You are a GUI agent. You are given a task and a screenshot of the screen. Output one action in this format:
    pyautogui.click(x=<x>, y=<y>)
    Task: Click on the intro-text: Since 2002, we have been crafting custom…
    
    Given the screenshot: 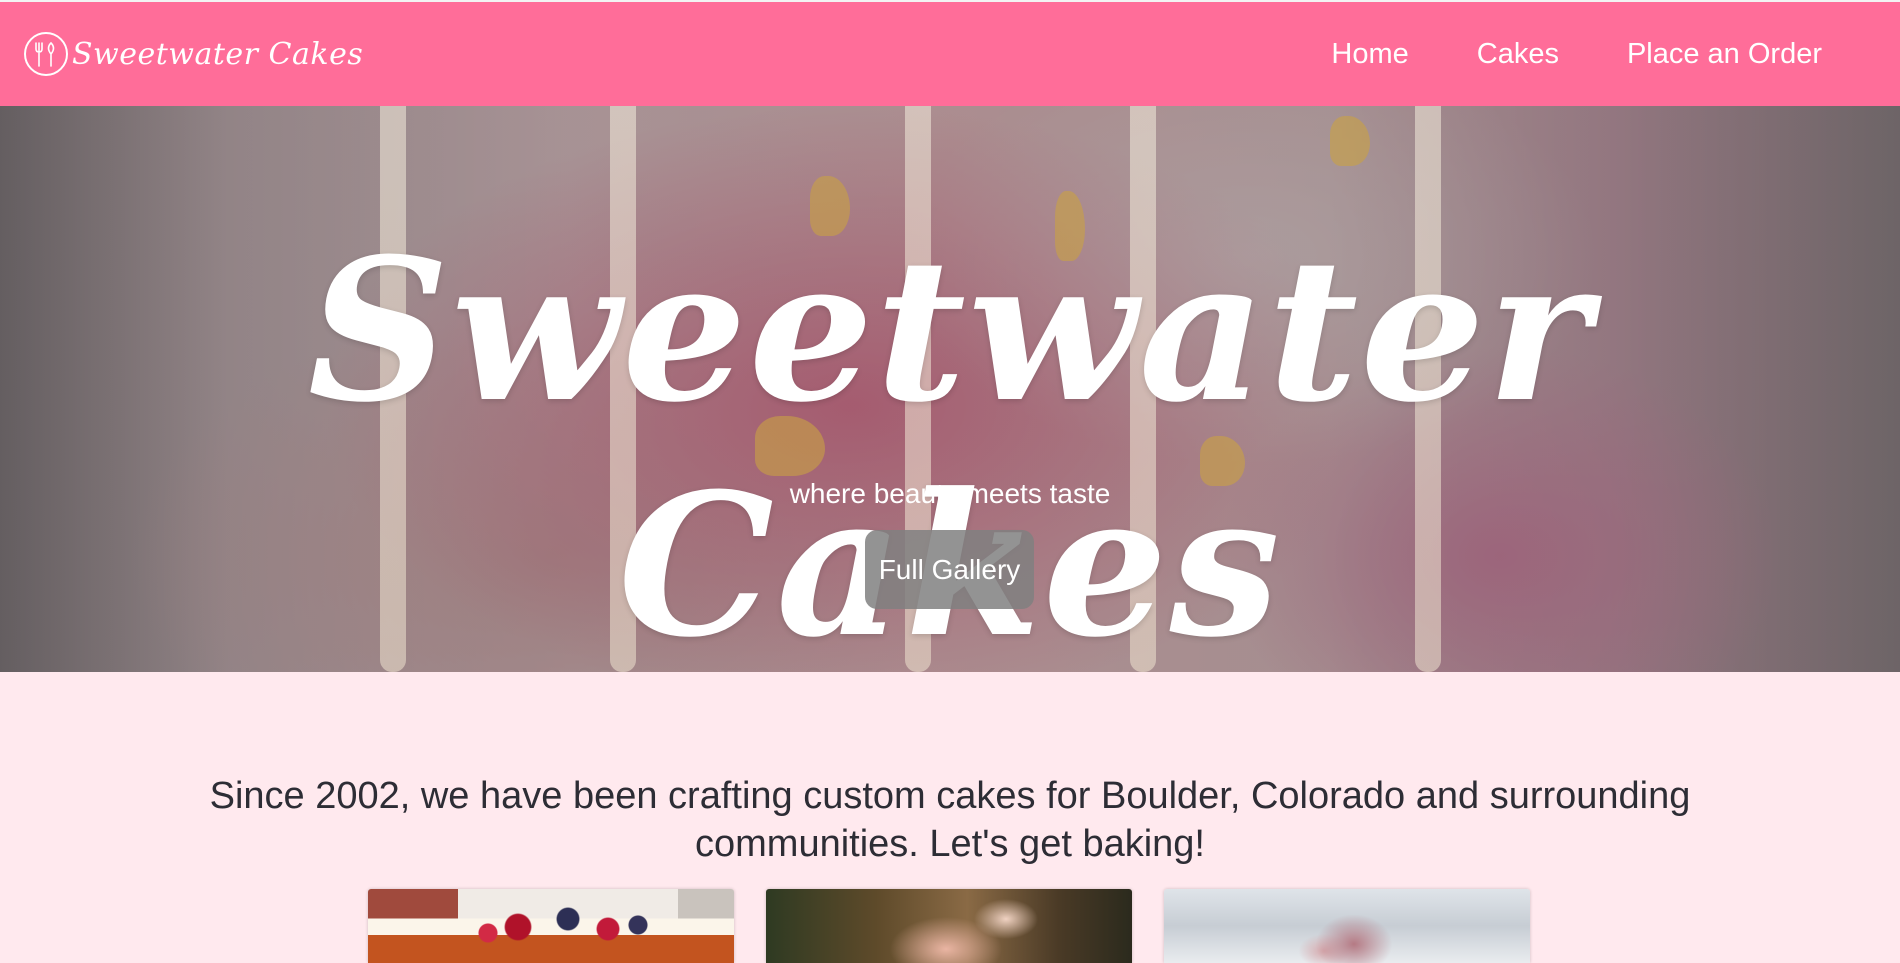 What is the action you would take?
    pyautogui.click(x=950, y=820)
    